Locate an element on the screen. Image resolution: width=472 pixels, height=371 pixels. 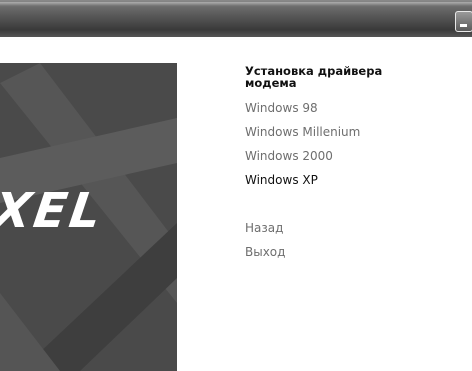
menu-item-windows-xp: Windows XP is located at coordinates (355, 180).